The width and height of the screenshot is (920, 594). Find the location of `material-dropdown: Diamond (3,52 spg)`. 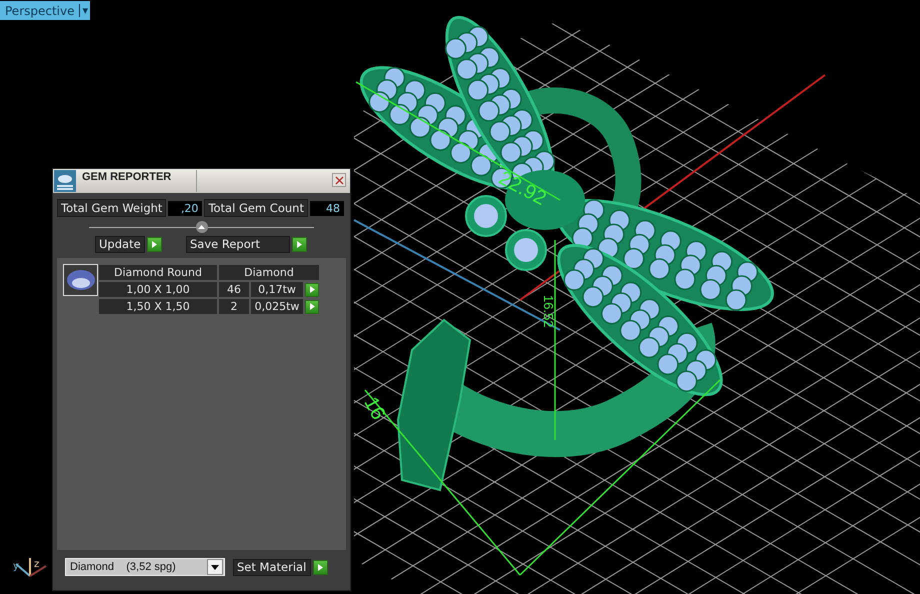

material-dropdown: Diamond (3,52 spg) is located at coordinates (145, 567).